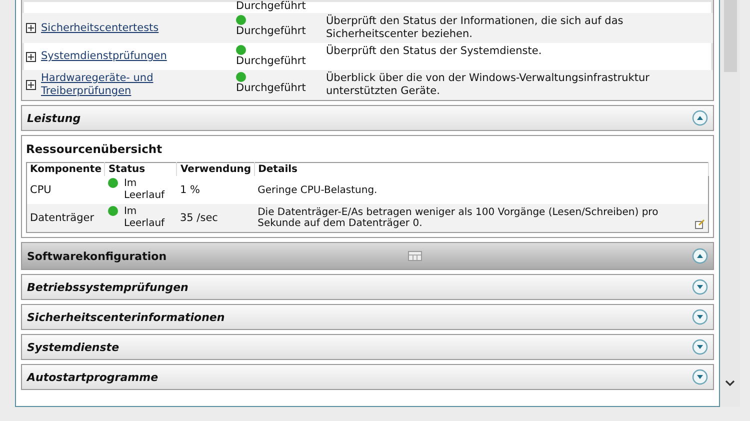 Image resolution: width=750 pixels, height=421 pixels. What do you see at coordinates (475, 27) in the screenshot?
I see `test-description: Überprüft den Status der Informationen, die sich auf das Sicherheitscenter beziehen.` at bounding box center [475, 27].